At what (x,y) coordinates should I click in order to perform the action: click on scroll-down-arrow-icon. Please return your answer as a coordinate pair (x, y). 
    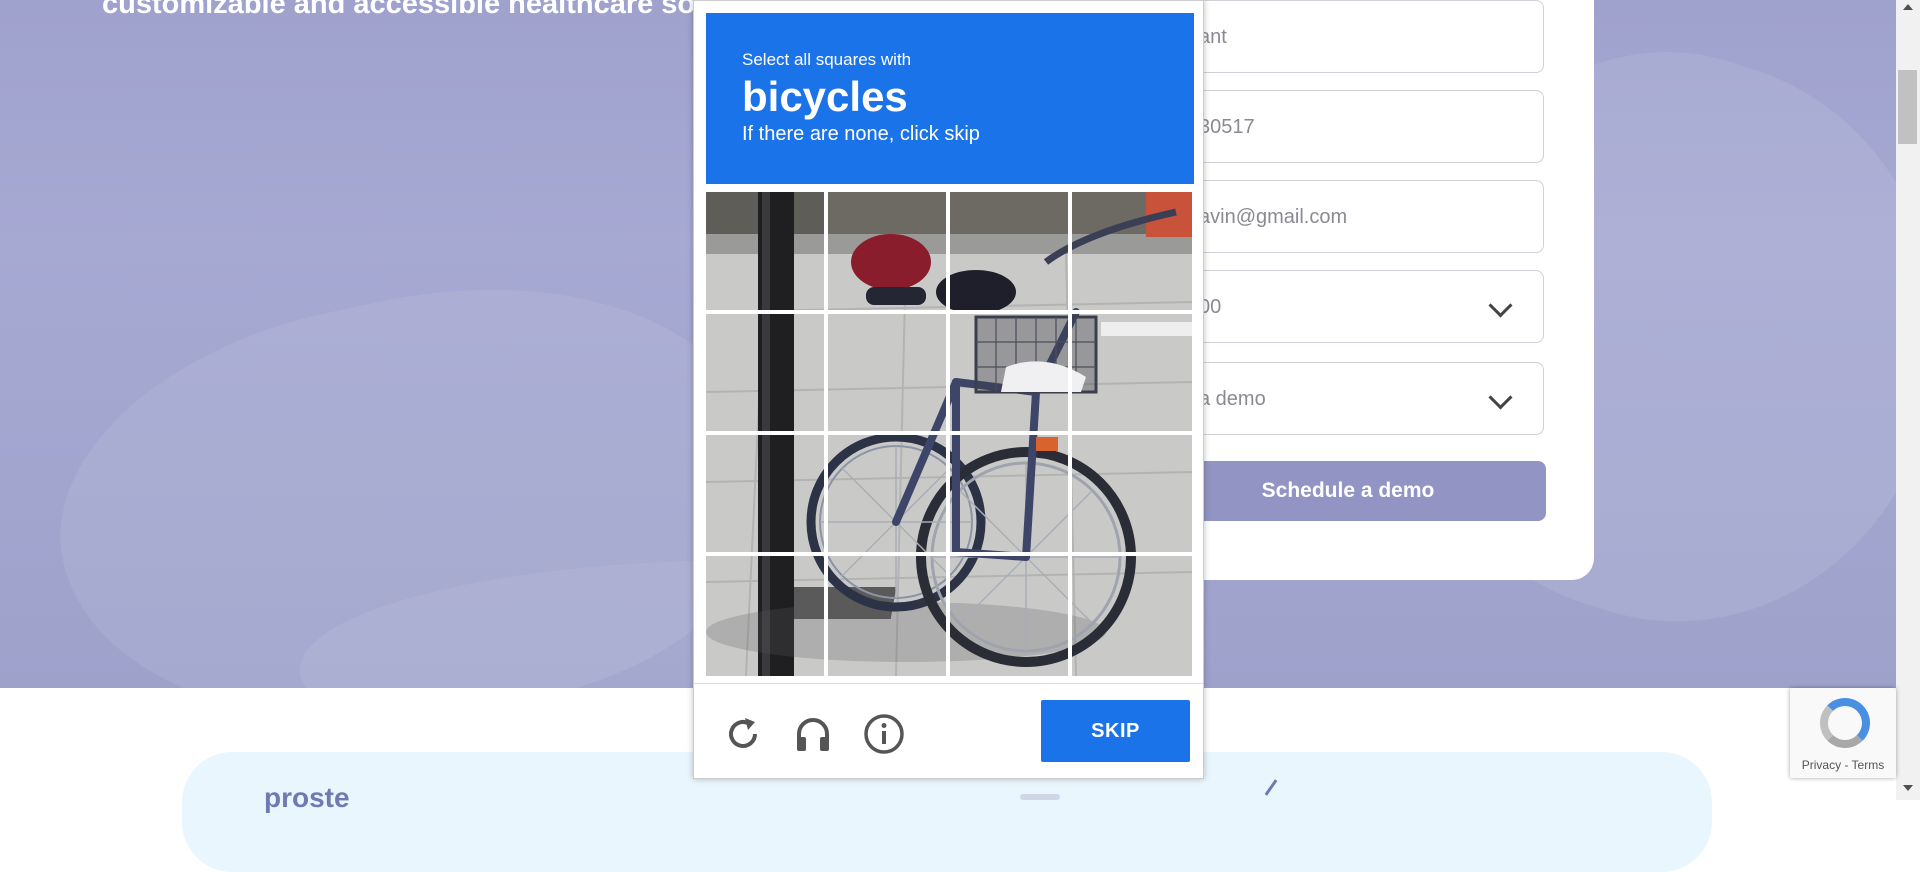
    Looking at the image, I should click on (1908, 788).